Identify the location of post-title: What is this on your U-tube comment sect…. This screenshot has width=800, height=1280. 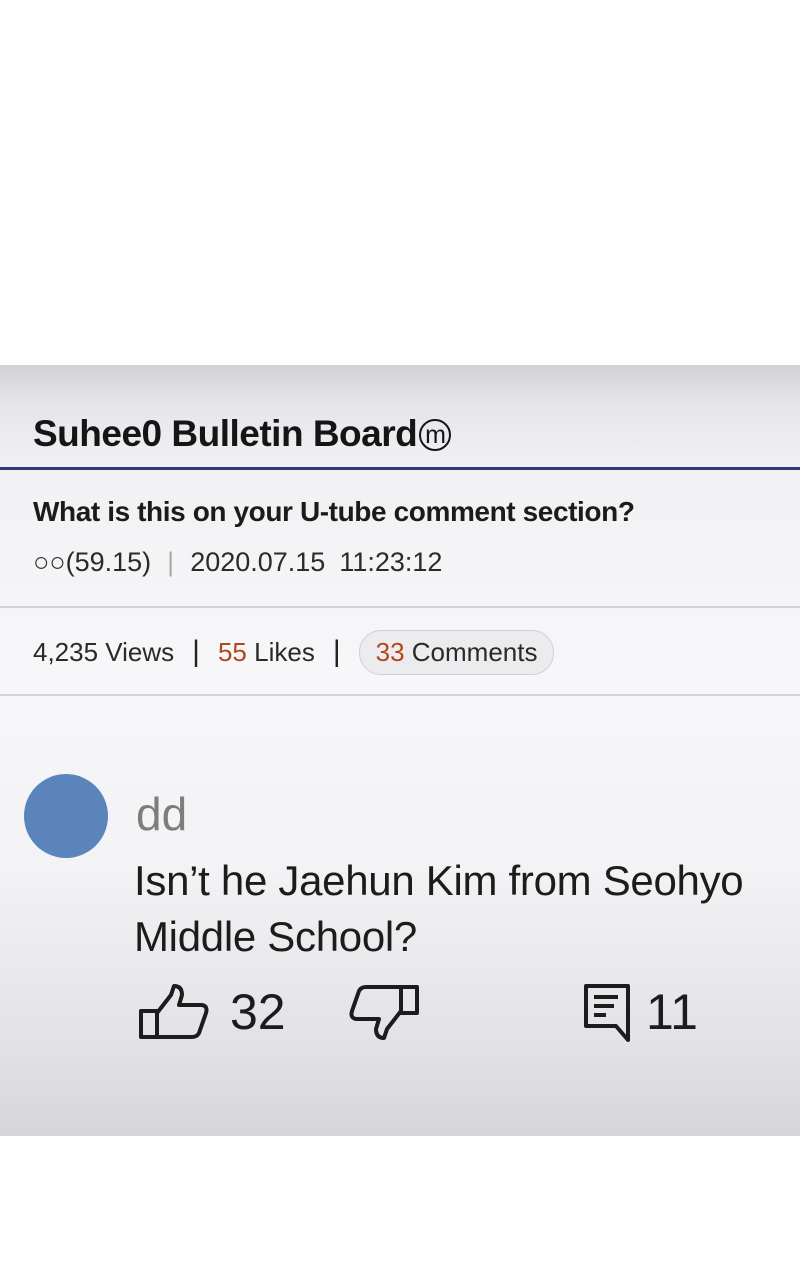
(334, 512).